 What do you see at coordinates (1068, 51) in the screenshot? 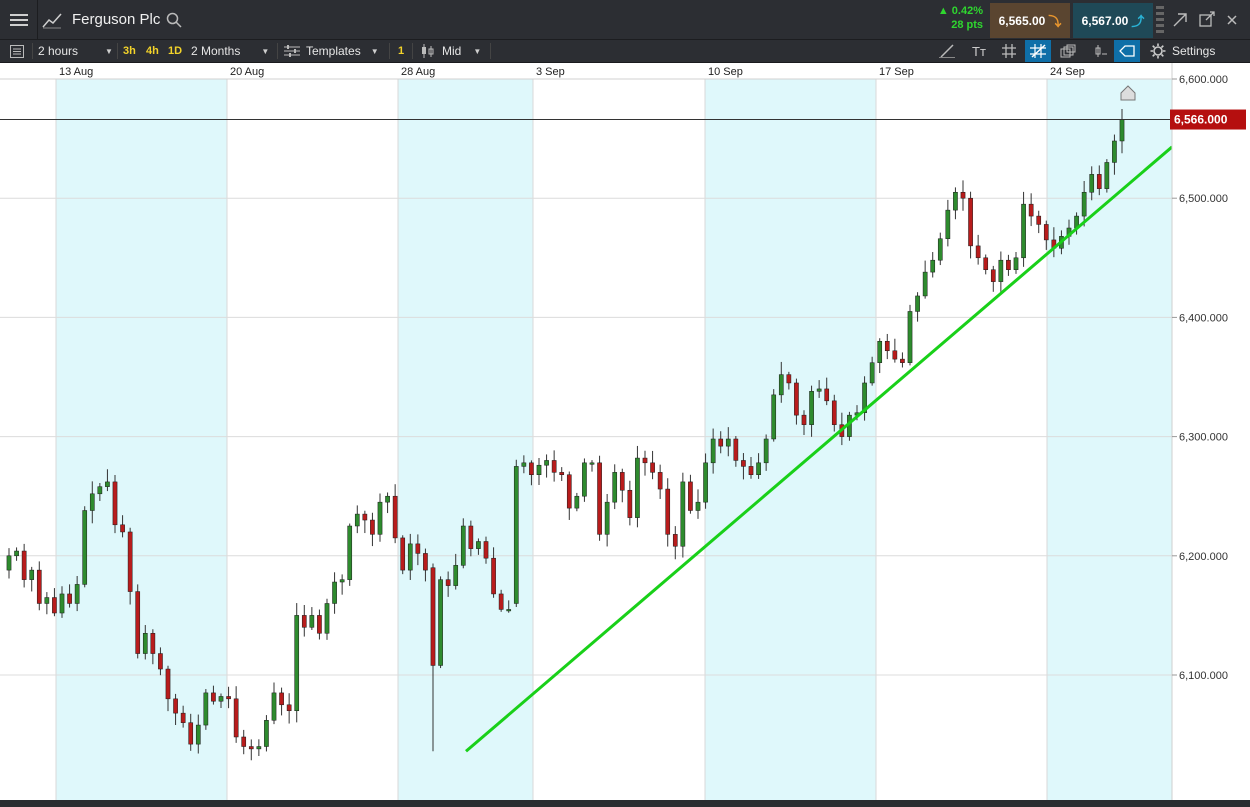
I see `layers-button` at bounding box center [1068, 51].